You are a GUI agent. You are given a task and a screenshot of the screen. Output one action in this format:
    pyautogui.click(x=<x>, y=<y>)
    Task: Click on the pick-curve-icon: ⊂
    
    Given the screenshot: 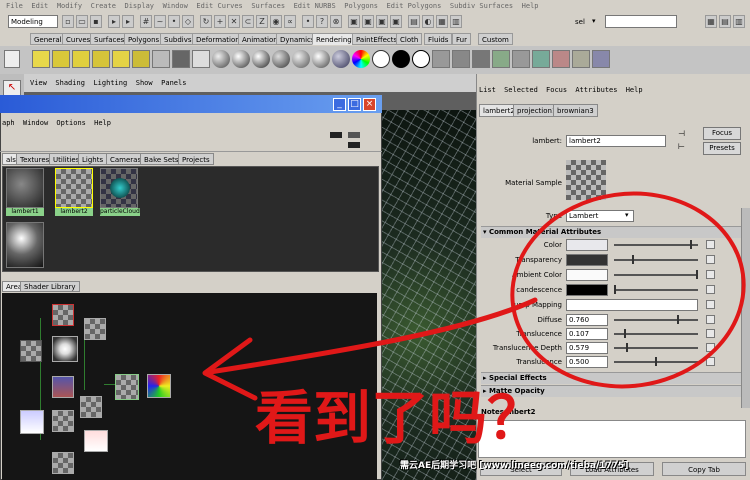 What is the action you would take?
    pyautogui.click(x=248, y=21)
    